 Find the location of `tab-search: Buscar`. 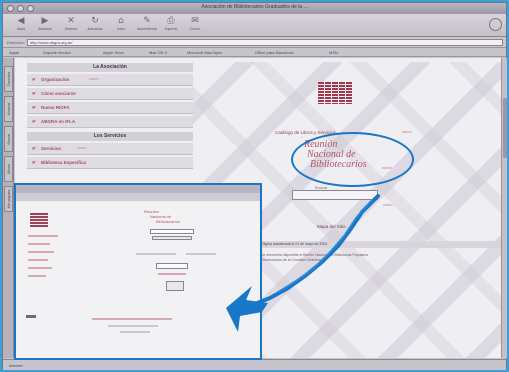

tab-search: Buscar is located at coordinates (8, 139).